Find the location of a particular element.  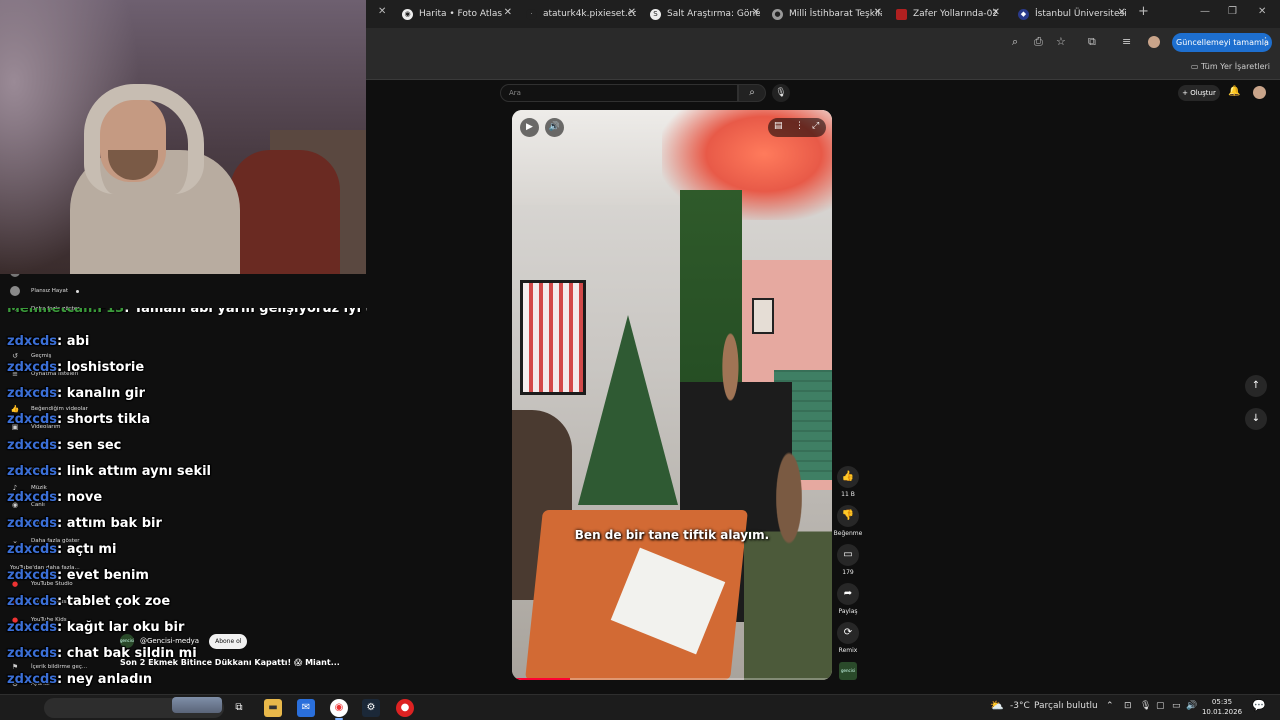

bell-icon: 🔔 is located at coordinates (1234, 91).